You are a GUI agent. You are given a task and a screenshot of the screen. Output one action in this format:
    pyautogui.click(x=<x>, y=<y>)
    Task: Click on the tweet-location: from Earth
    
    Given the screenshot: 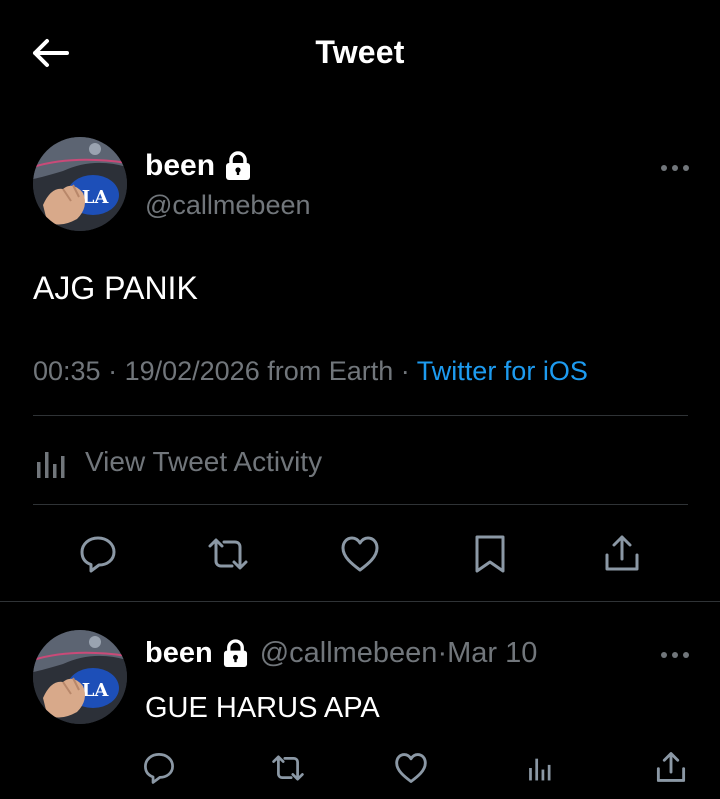 What is the action you would take?
    pyautogui.click(x=330, y=371)
    